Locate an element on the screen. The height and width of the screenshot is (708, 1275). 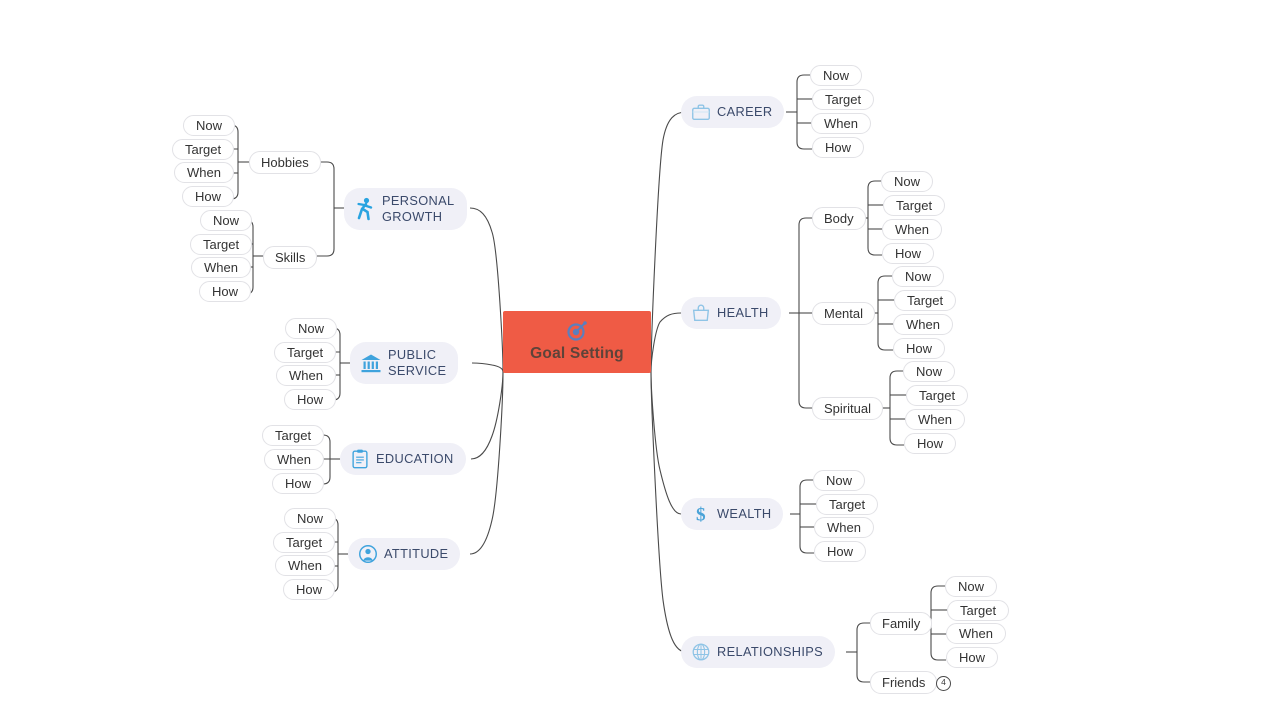
branch-public-service: PUBLIC SERVICE is located at coordinates (404, 363).